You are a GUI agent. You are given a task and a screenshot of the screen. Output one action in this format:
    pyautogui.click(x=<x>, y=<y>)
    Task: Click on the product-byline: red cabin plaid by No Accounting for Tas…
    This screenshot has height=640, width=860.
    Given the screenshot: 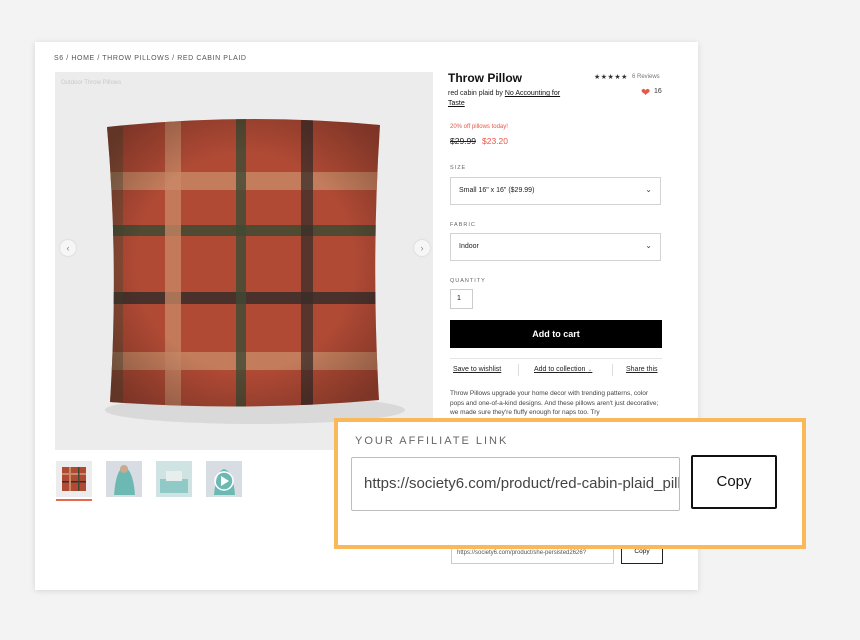 What is the action you would take?
    pyautogui.click(x=508, y=99)
    